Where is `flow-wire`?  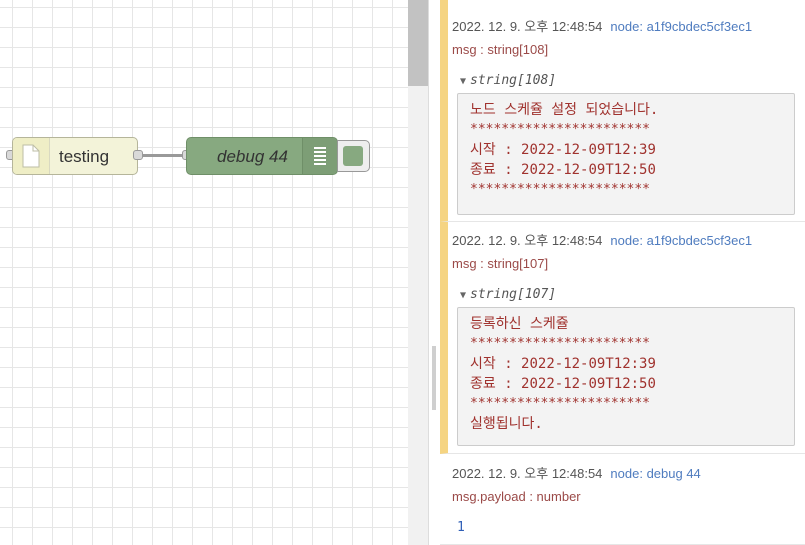 flow-wire is located at coordinates (163, 155).